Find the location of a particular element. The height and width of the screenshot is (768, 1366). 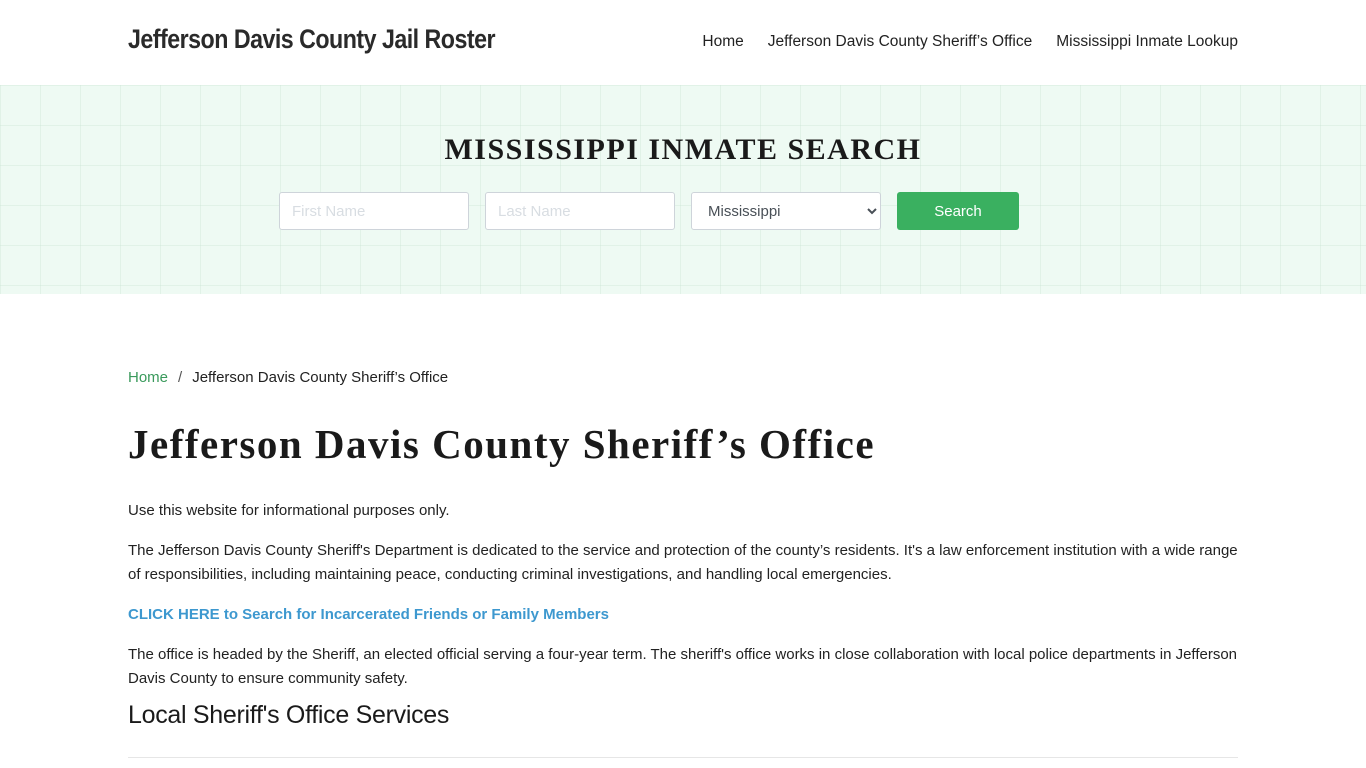

inmate-search-form: Mississippi Search is located at coordinates (649, 211).